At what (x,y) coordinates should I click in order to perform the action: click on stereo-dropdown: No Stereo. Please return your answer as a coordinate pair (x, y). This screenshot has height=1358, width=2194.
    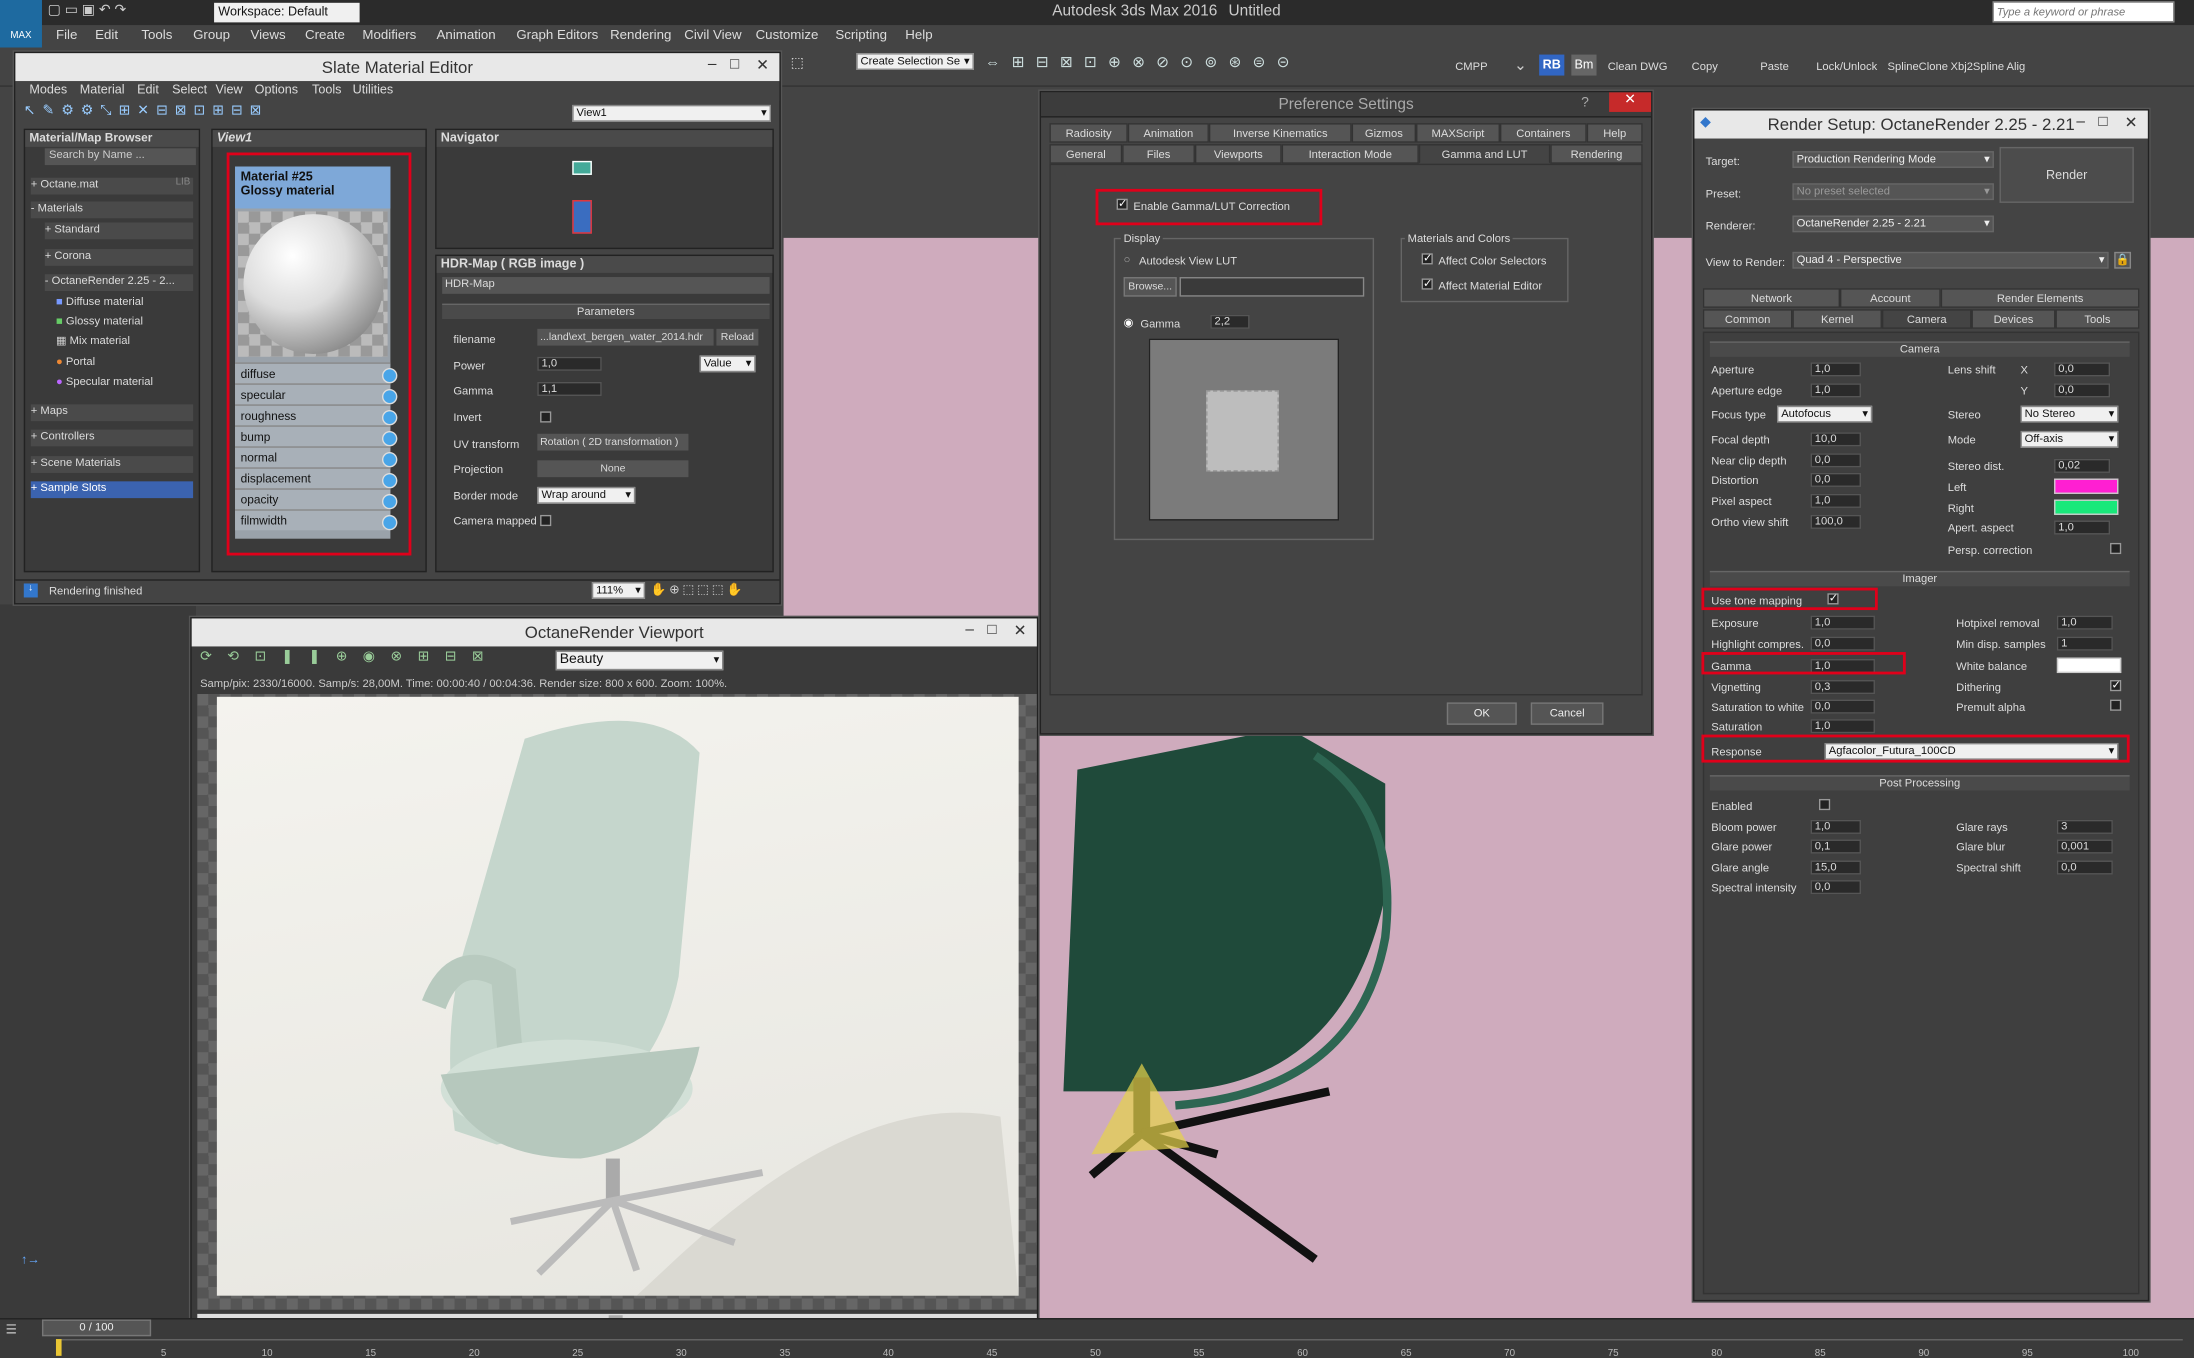
    Looking at the image, I should click on (2069, 414).